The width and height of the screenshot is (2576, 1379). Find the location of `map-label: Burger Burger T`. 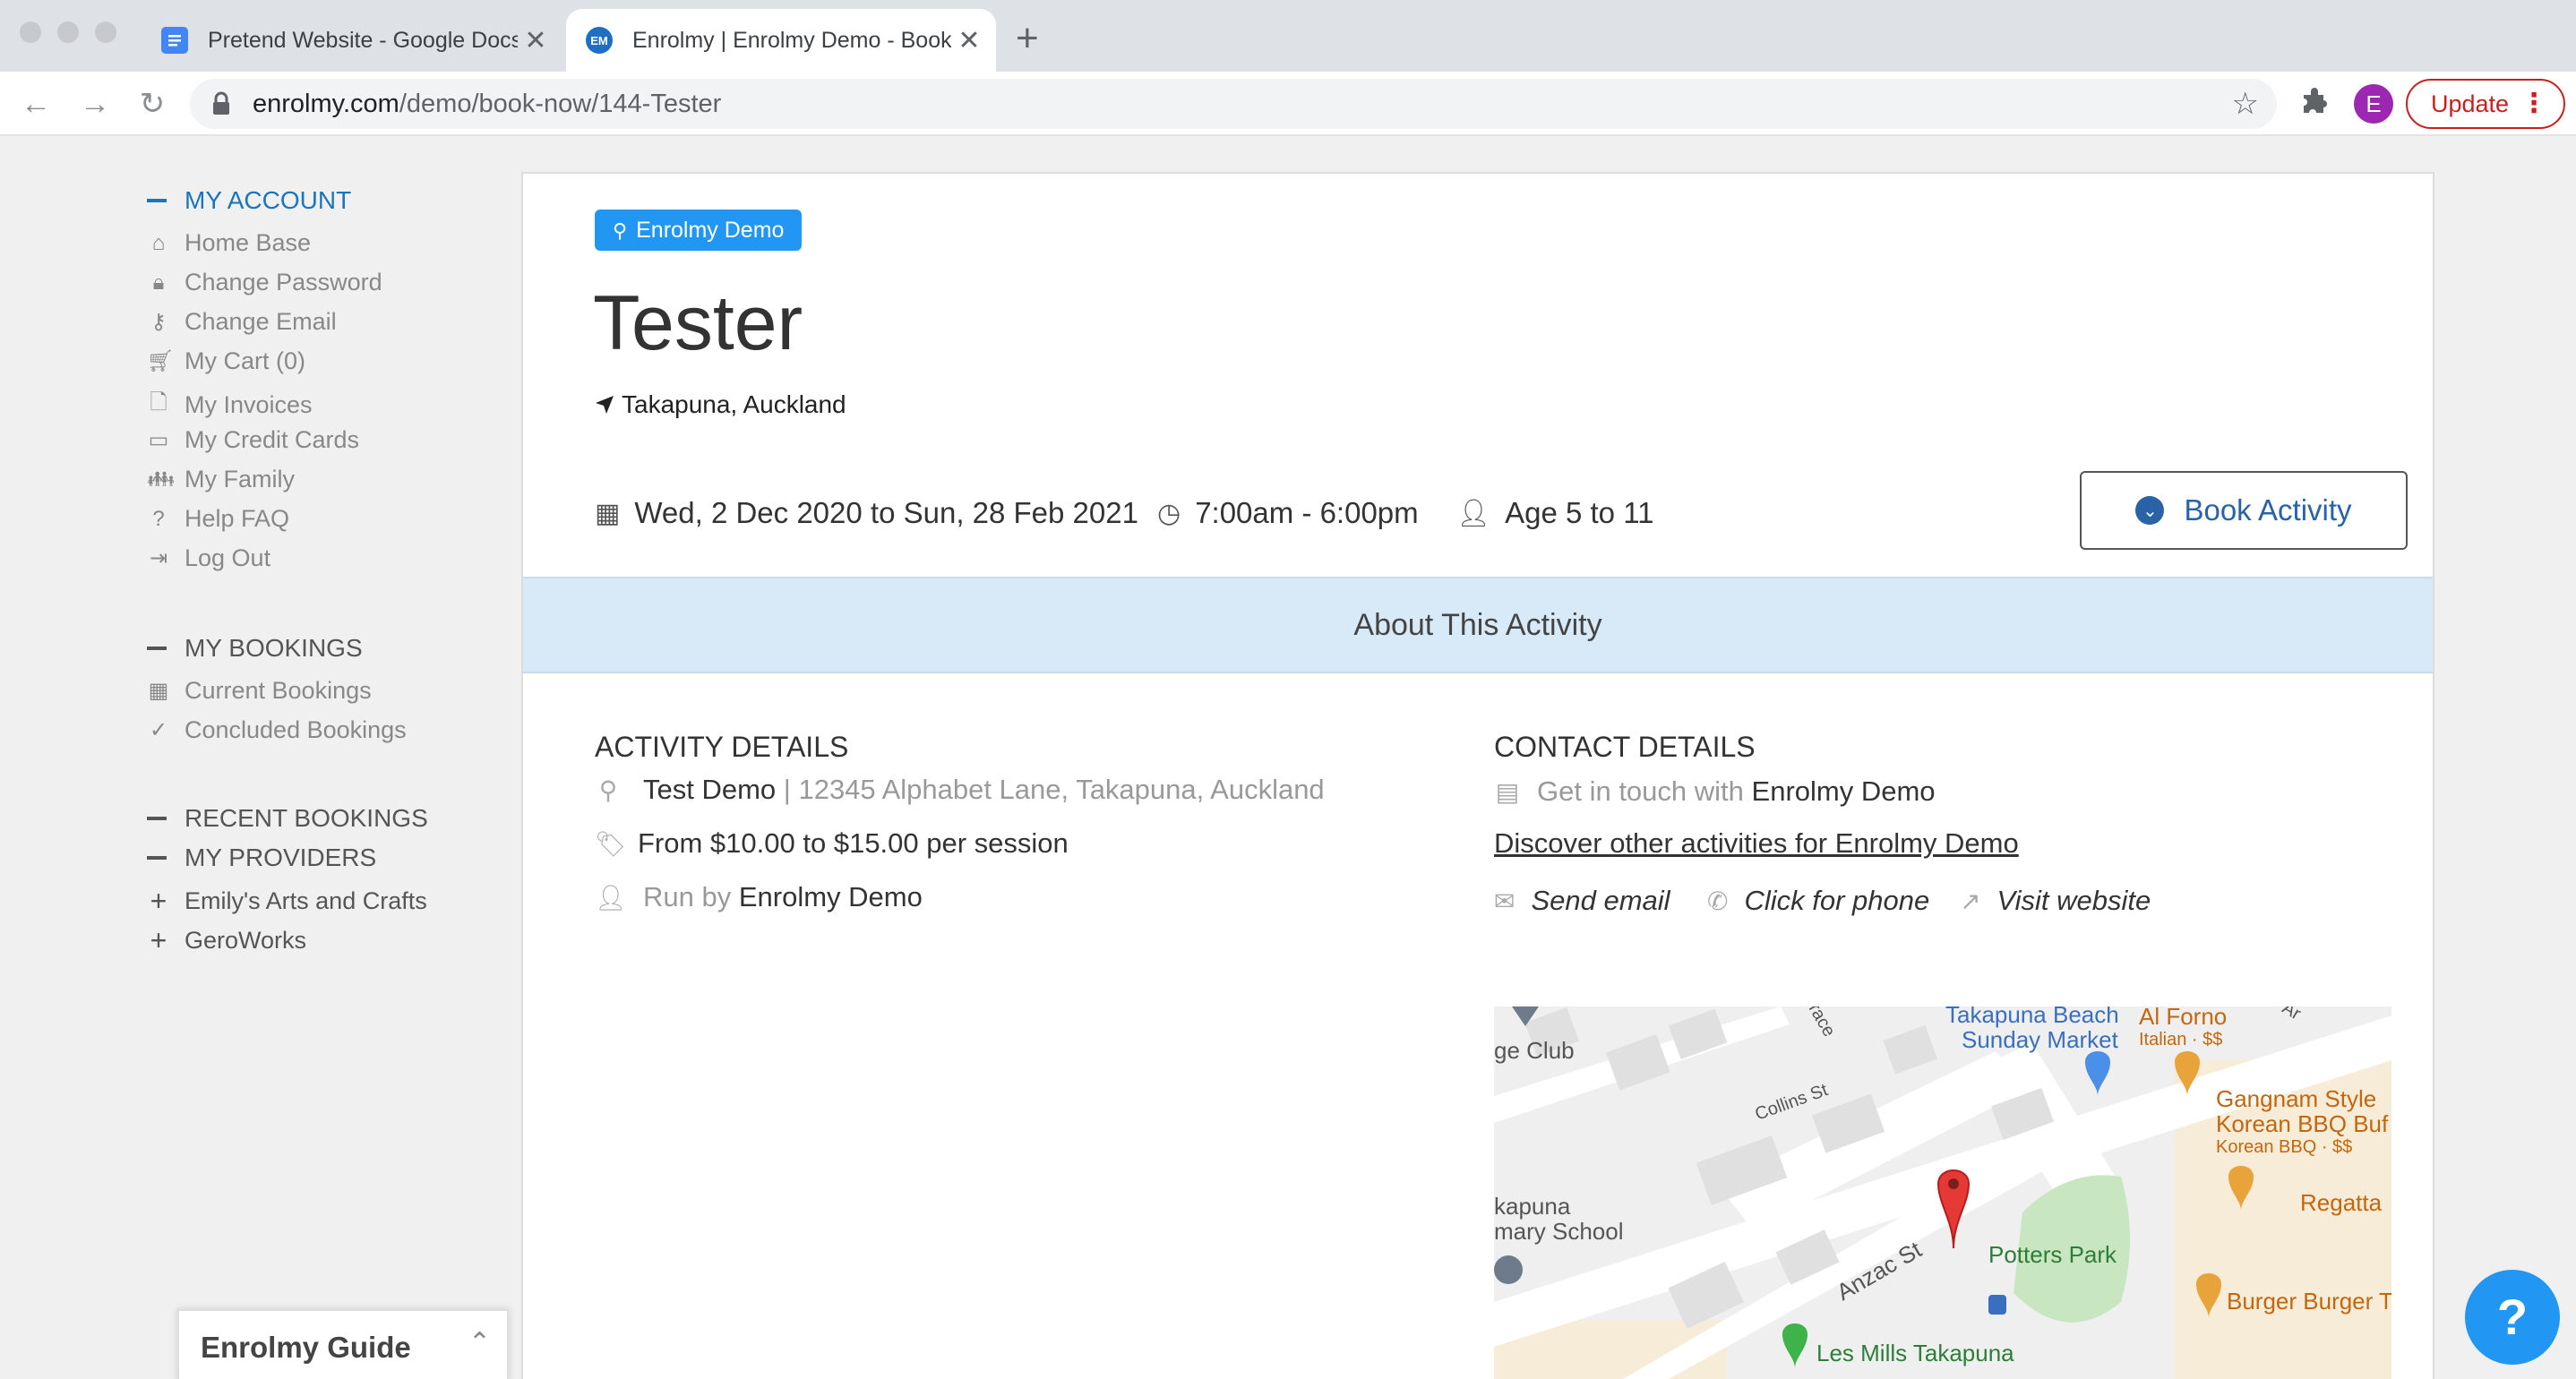

map-label: Burger Burger T is located at coordinates (2309, 1302).